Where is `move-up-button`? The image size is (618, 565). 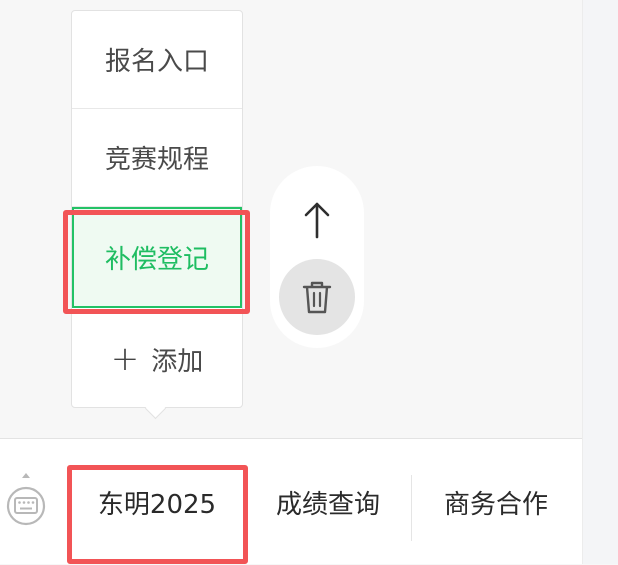 move-up-button is located at coordinates (317, 220).